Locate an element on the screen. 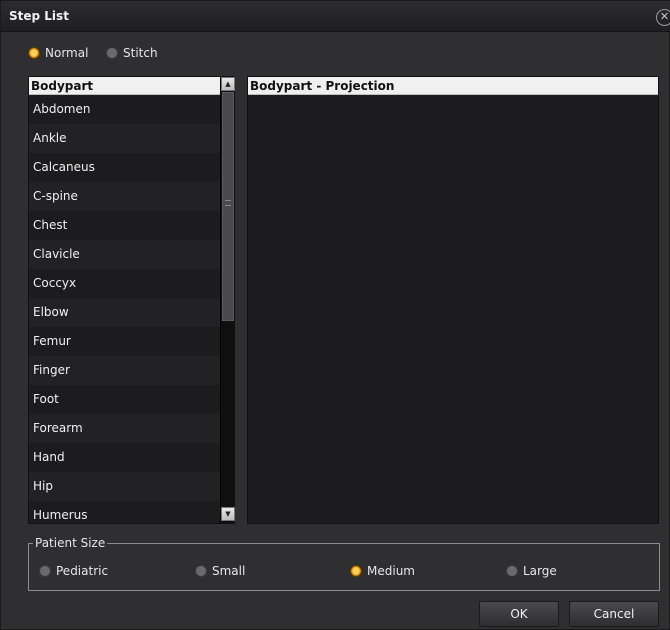  list-item: Chest is located at coordinates (125, 225).